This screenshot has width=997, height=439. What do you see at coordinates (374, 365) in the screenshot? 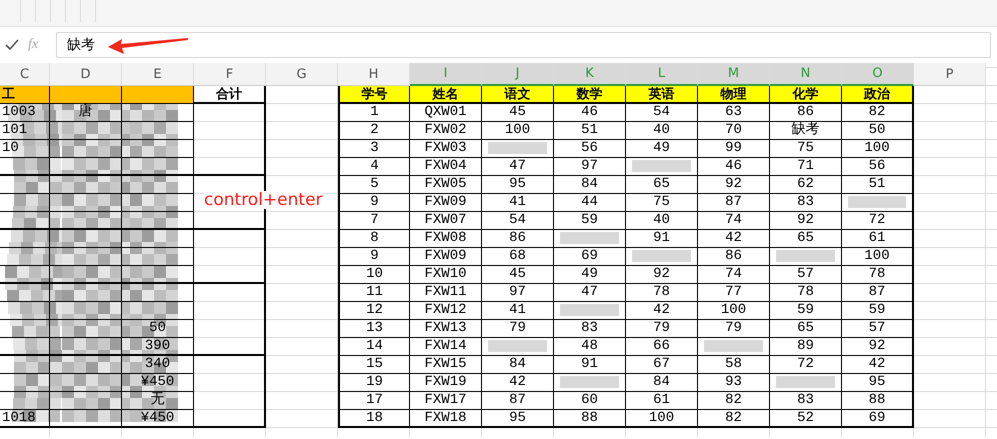
I see `table-cell: 15` at bounding box center [374, 365].